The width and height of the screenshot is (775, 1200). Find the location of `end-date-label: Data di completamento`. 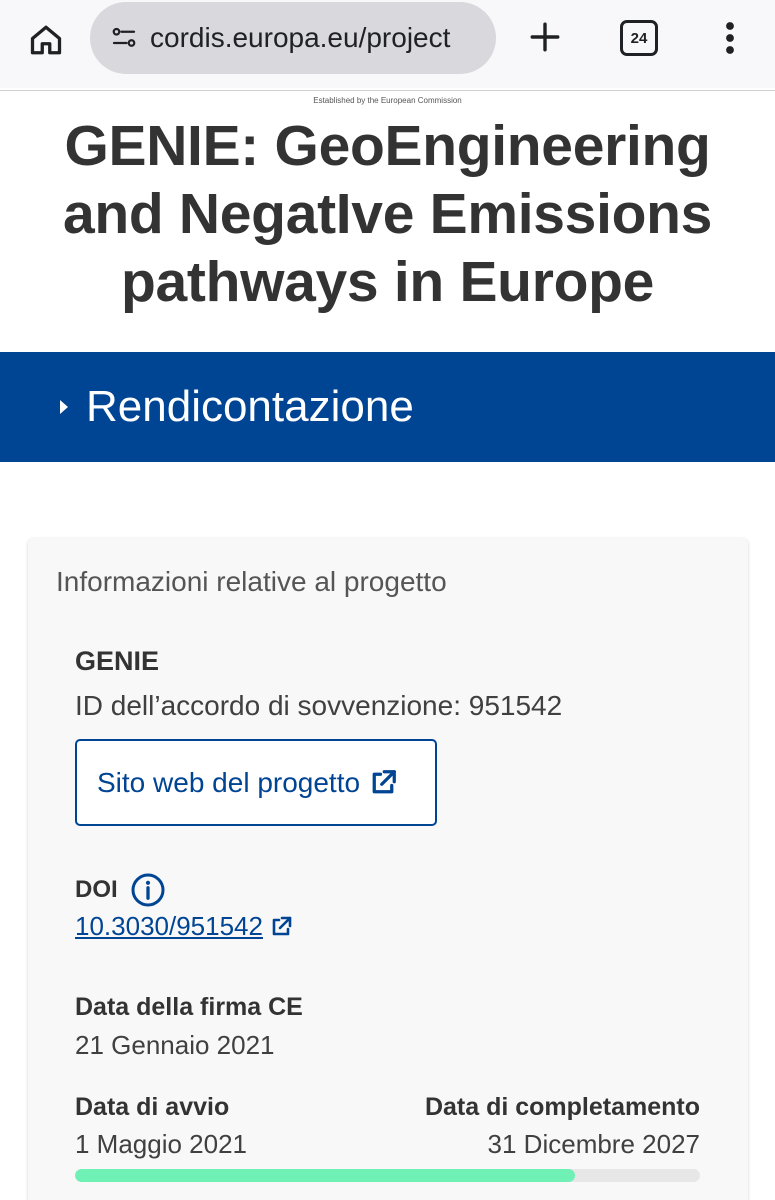

end-date-label: Data di completamento is located at coordinates (562, 1107).